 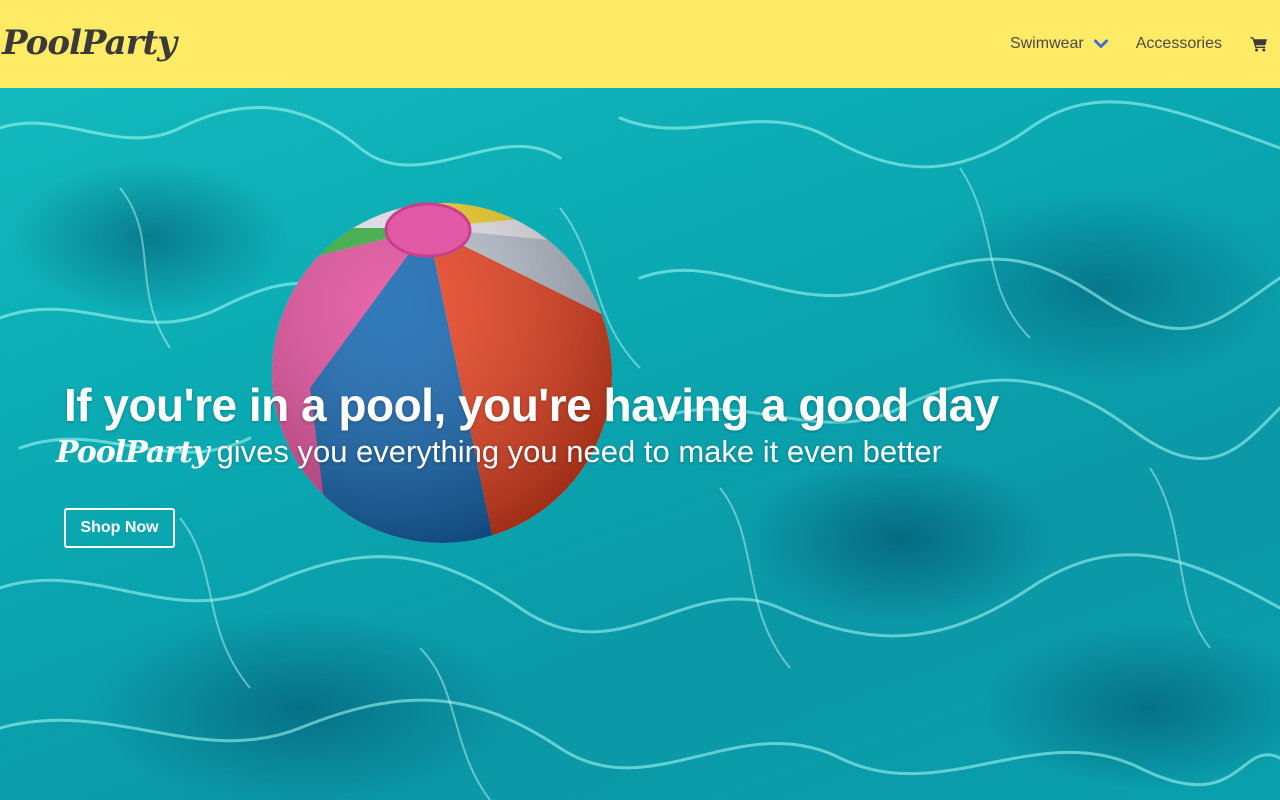 What do you see at coordinates (640, 44) in the screenshot?
I see `navbar: PoolParty Swimwear Accessories` at bounding box center [640, 44].